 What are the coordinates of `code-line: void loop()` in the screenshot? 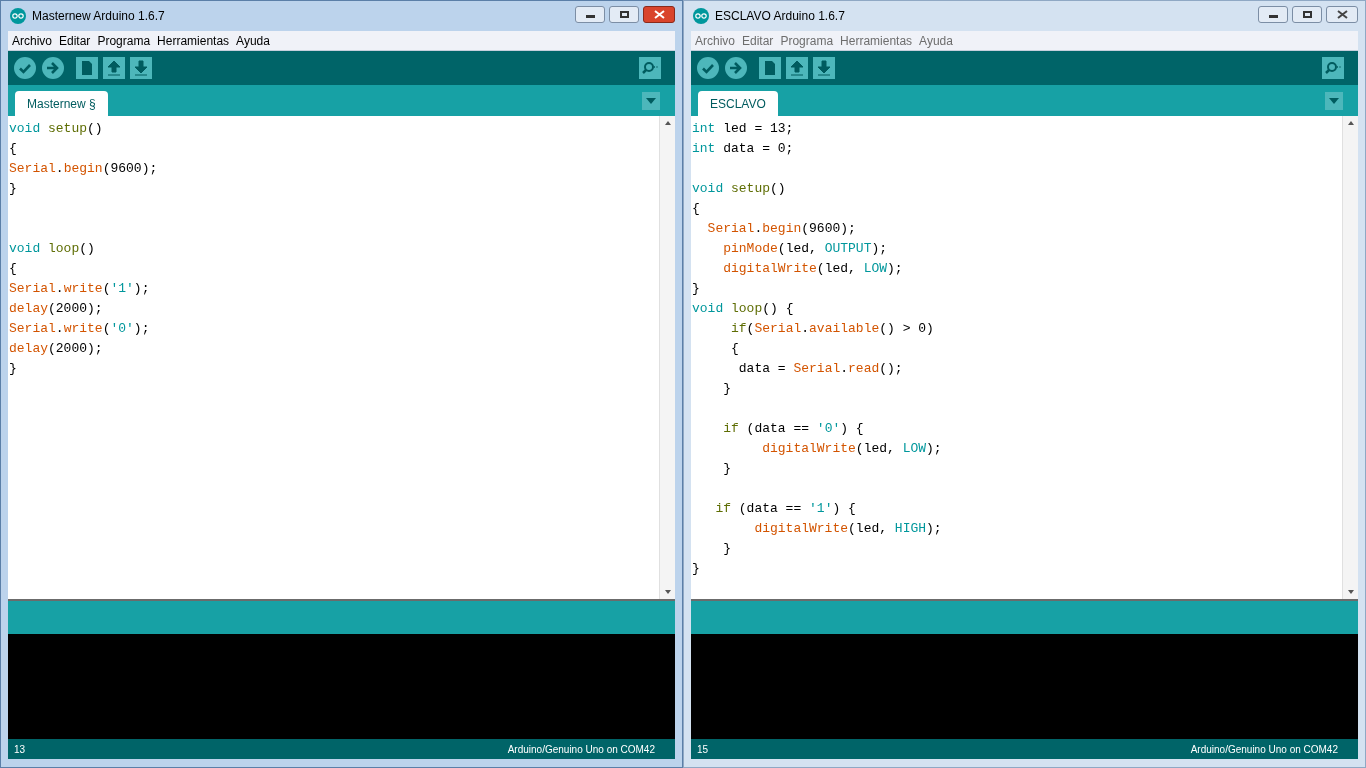 It's located at (52, 249).